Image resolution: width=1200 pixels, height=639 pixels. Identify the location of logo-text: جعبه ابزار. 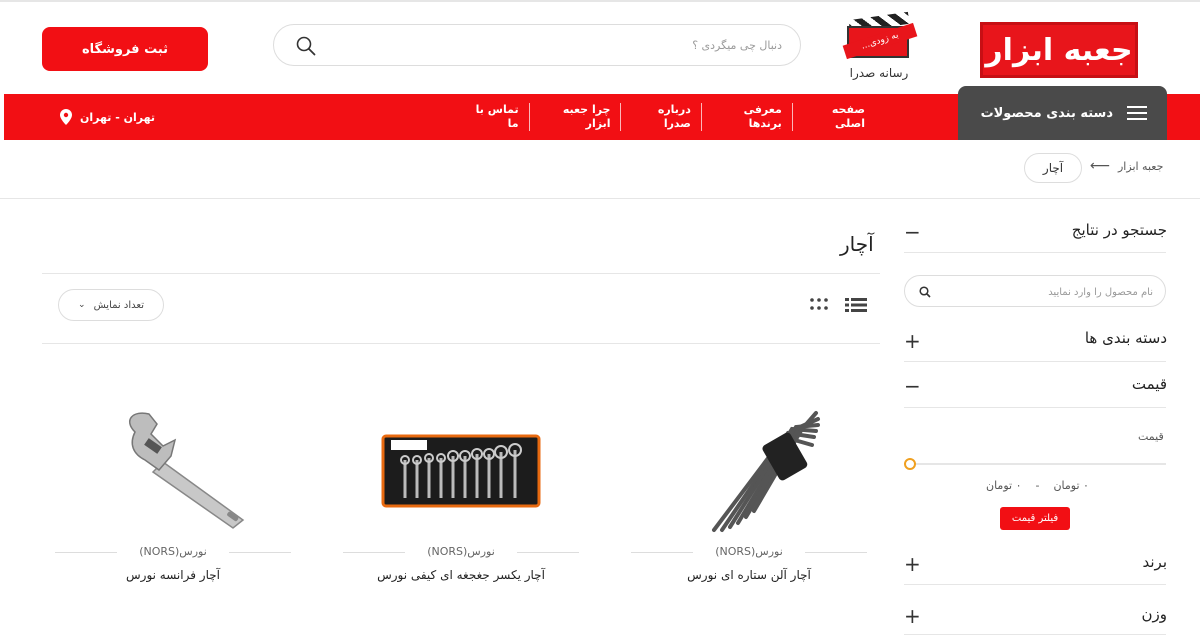
(1059, 50).